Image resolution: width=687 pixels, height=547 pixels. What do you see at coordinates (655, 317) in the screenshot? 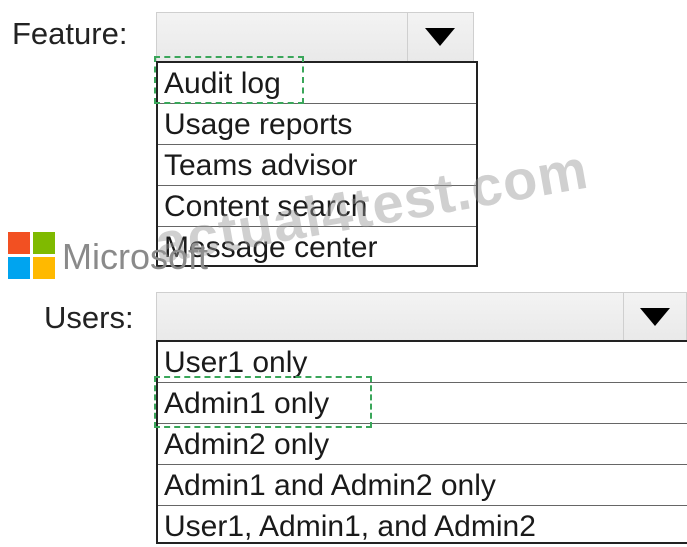
I see `users-dropdown-arrow-icon` at bounding box center [655, 317].